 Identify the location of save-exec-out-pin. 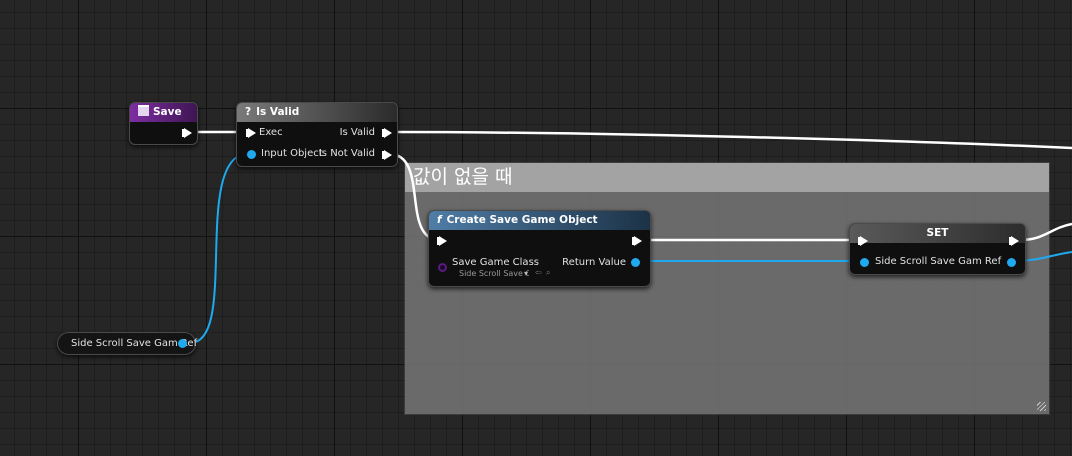
(187, 133).